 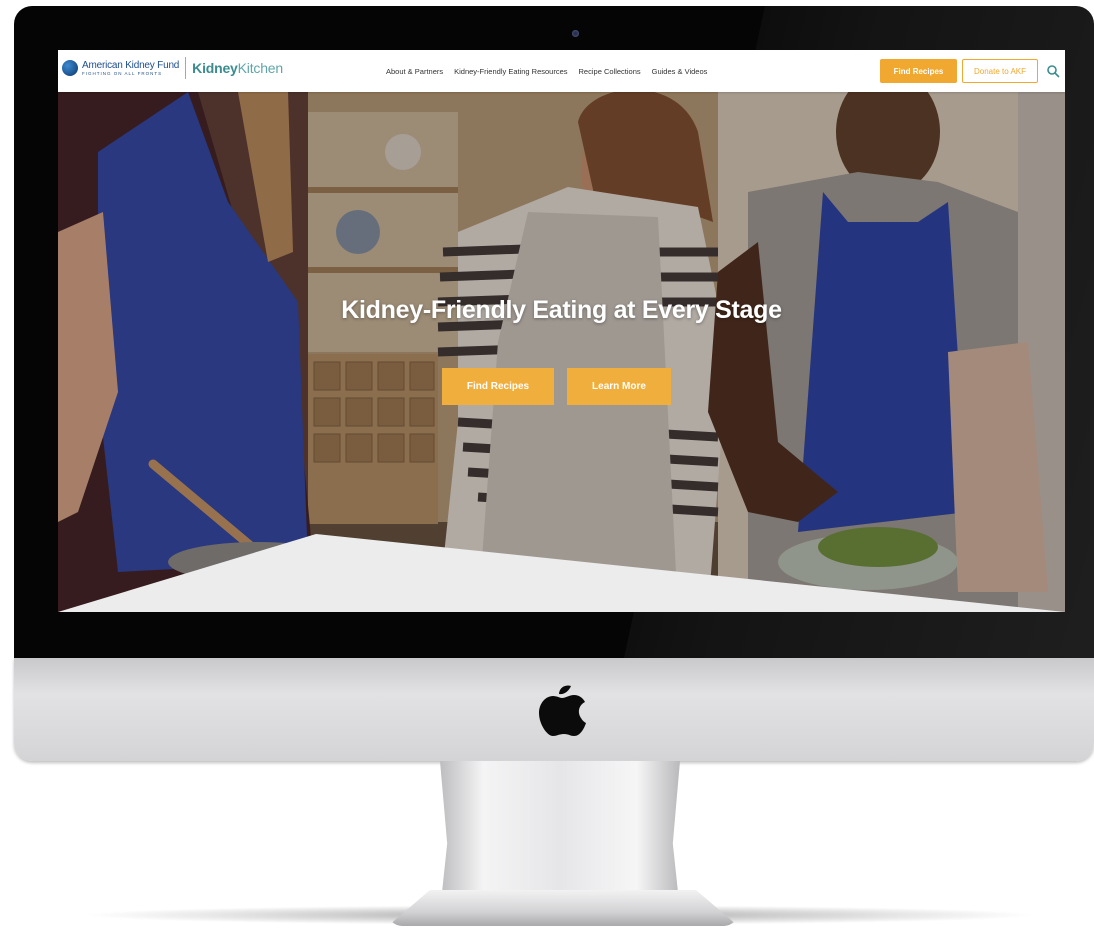 What do you see at coordinates (619, 386) in the screenshot?
I see `hero-learn-more-button: Learn More` at bounding box center [619, 386].